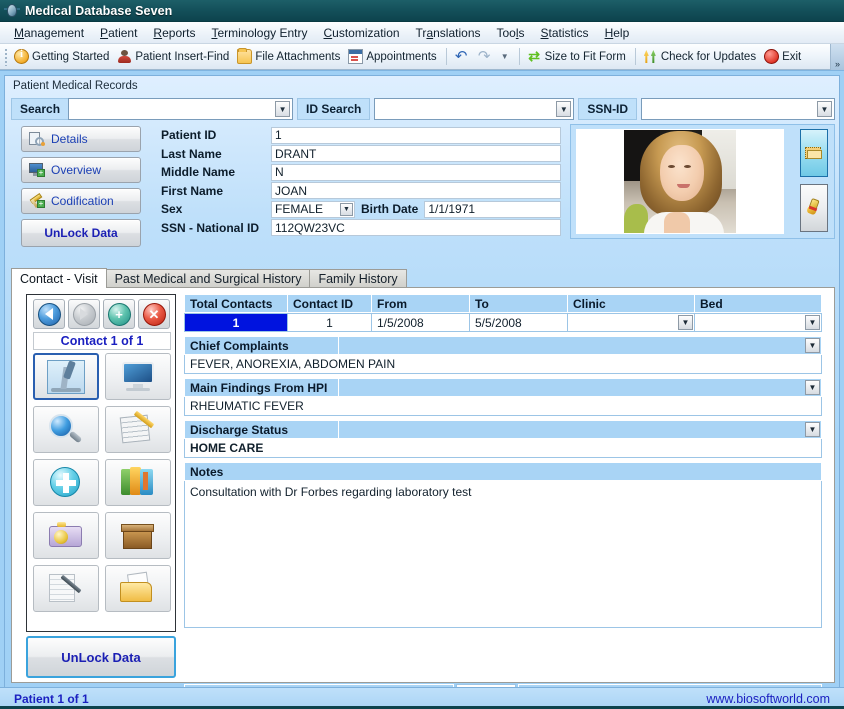 The height and width of the screenshot is (709, 844). What do you see at coordinates (154, 314) in the screenshot?
I see `contact-delete-button: ✕` at bounding box center [154, 314].